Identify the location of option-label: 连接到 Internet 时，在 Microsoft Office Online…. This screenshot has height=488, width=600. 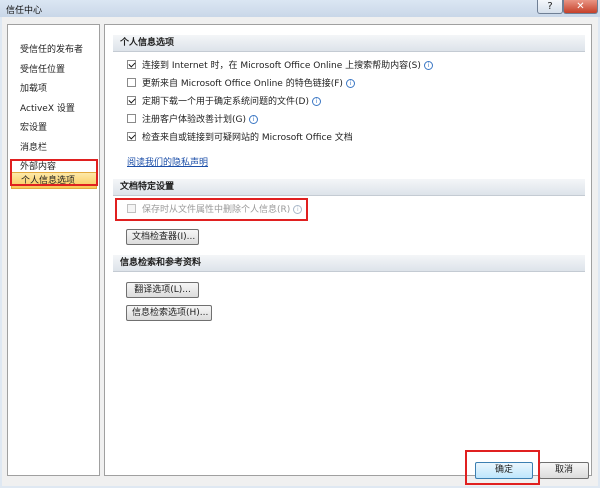
(281, 66).